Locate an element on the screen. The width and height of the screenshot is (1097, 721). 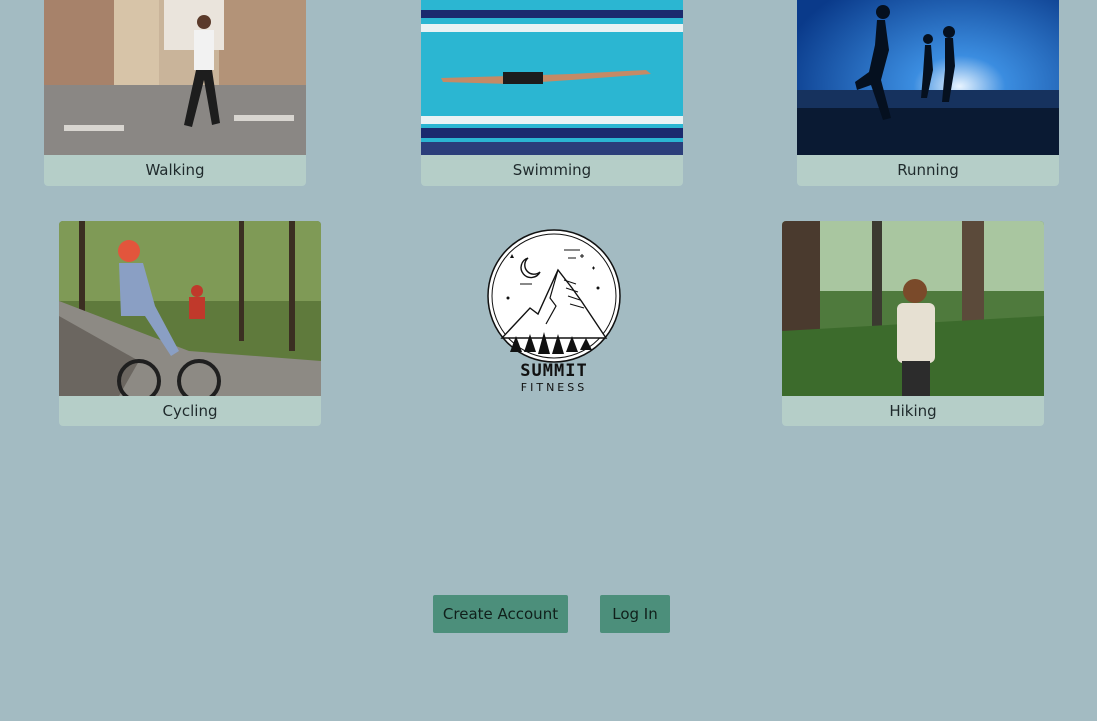
activity-label: Hiking is located at coordinates (913, 411).